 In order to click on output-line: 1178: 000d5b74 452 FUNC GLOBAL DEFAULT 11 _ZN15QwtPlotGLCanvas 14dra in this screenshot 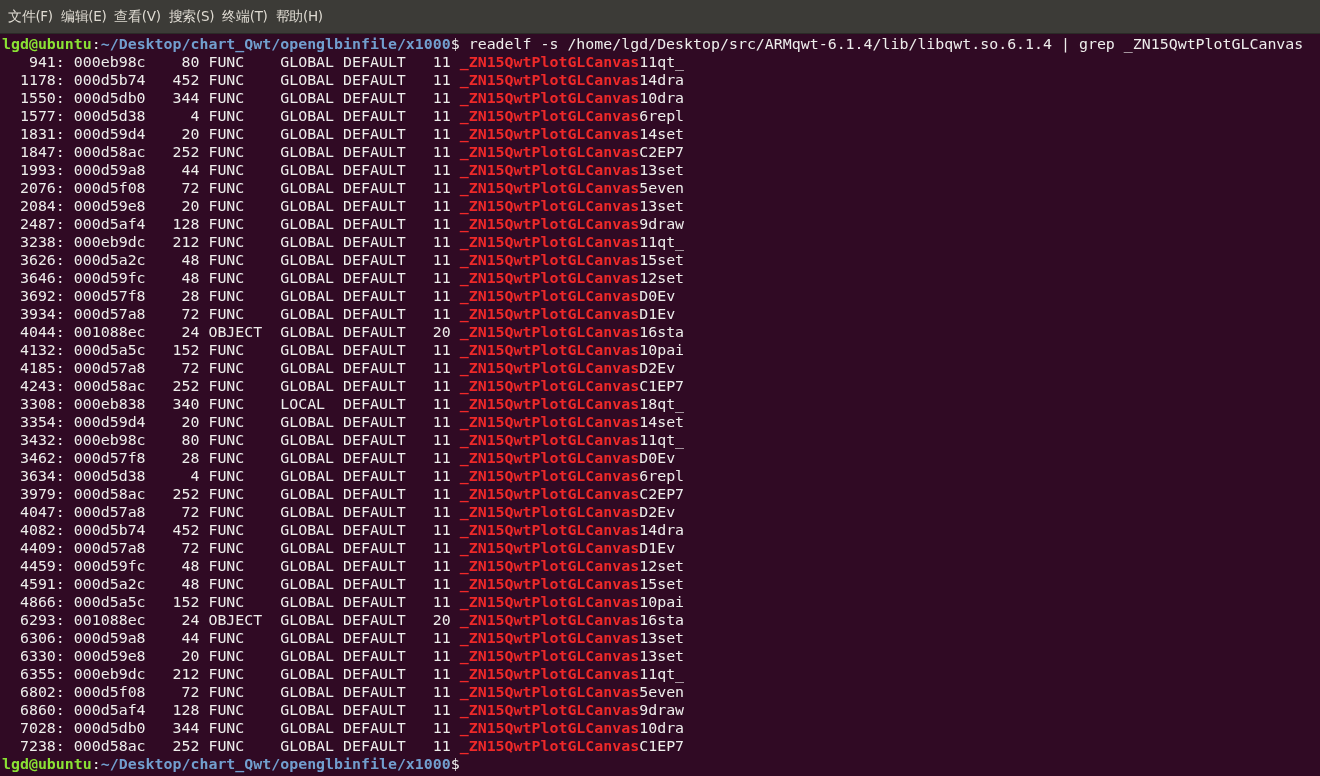, I will do `click(351, 80)`.